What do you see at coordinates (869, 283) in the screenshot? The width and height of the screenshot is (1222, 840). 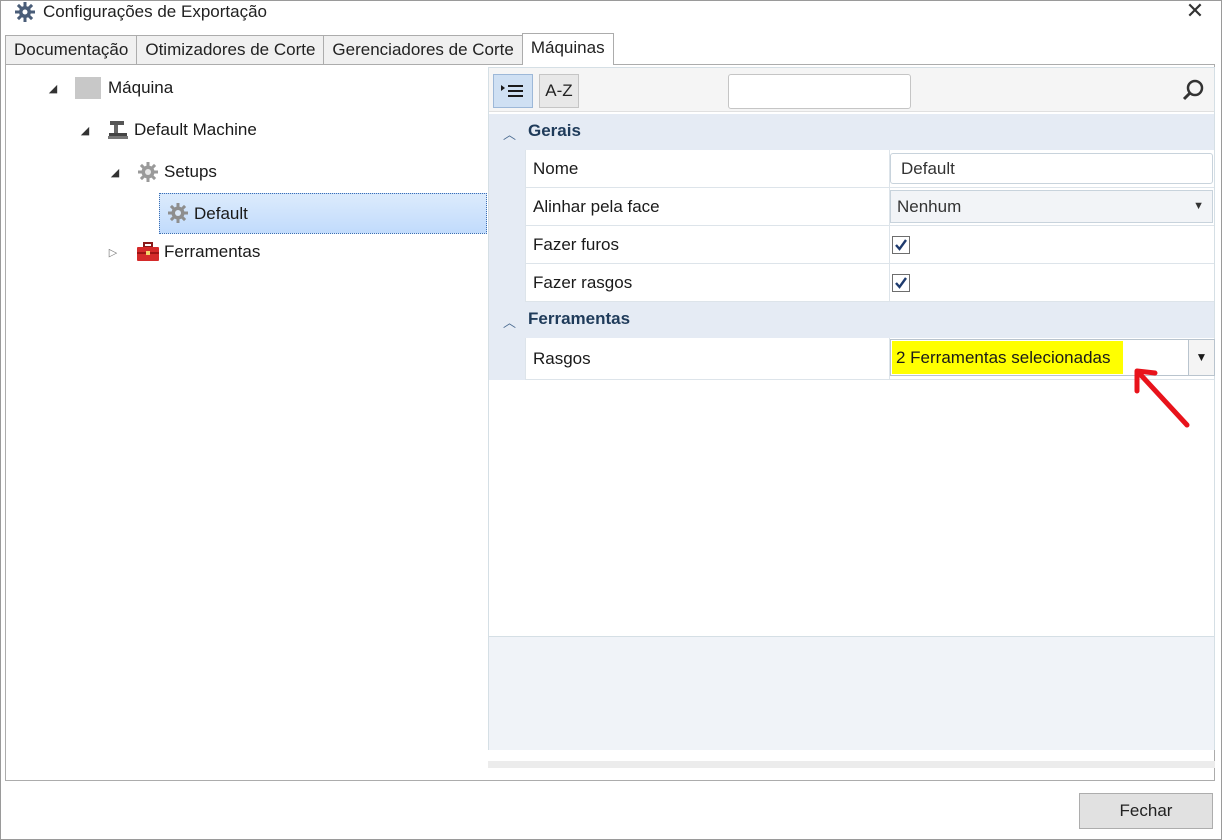 I see `property-row-fazer-rasgos: Fazer rasgos` at bounding box center [869, 283].